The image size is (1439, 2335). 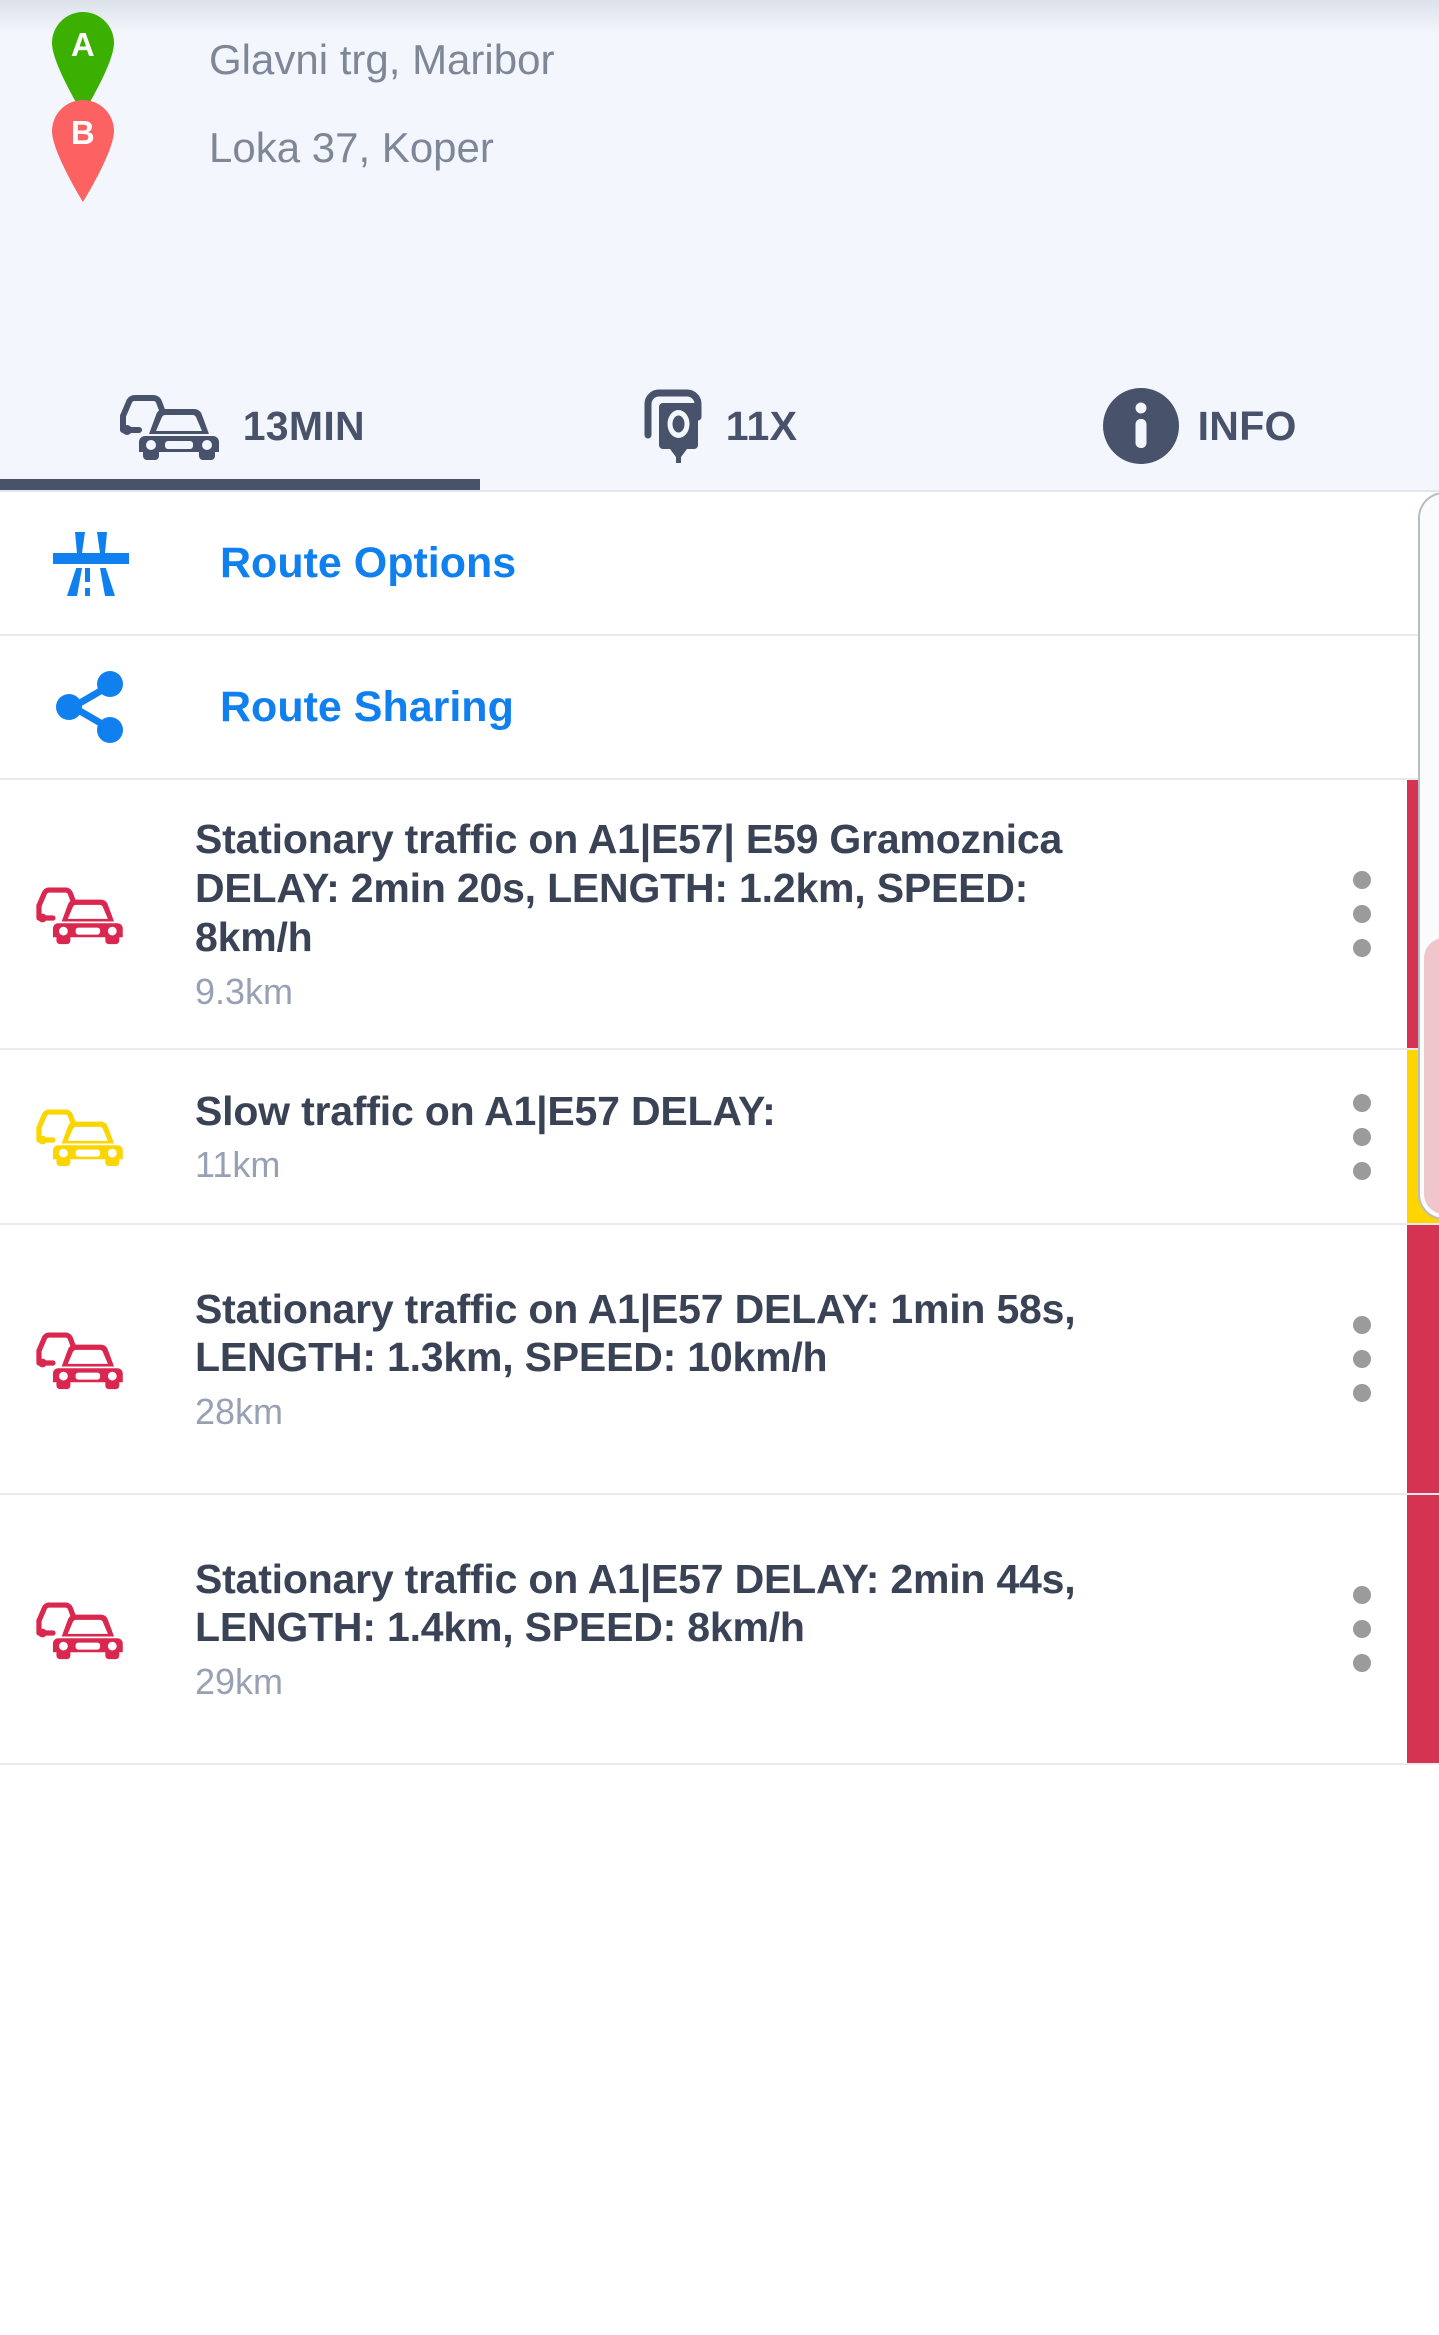 What do you see at coordinates (239, 1682) in the screenshot?
I see `incident-distance: 29km` at bounding box center [239, 1682].